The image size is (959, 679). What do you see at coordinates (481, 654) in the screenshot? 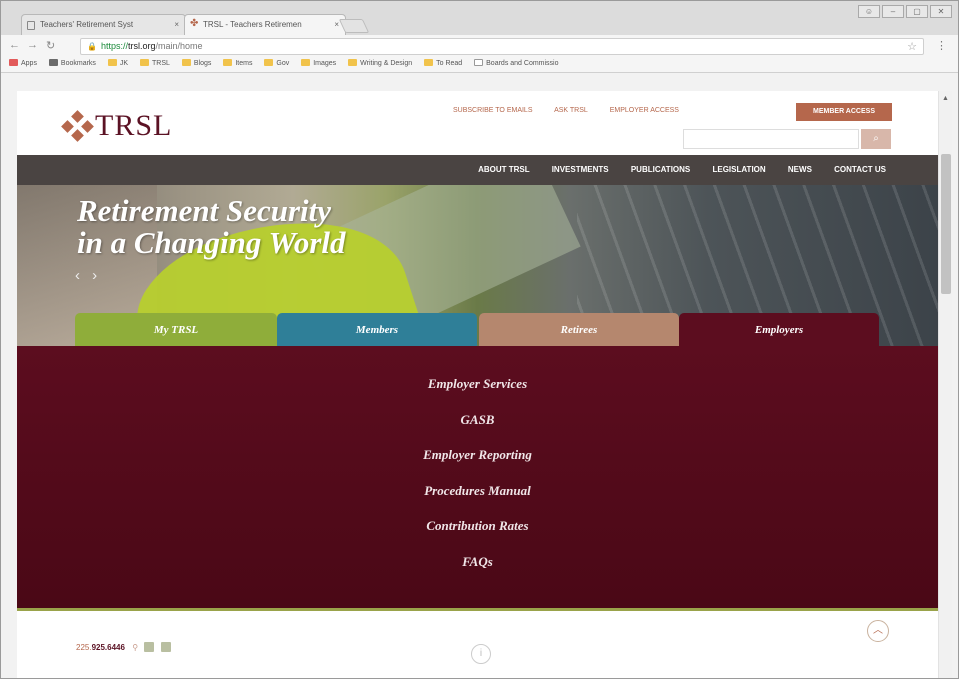
I see `info-icon: i` at bounding box center [481, 654].